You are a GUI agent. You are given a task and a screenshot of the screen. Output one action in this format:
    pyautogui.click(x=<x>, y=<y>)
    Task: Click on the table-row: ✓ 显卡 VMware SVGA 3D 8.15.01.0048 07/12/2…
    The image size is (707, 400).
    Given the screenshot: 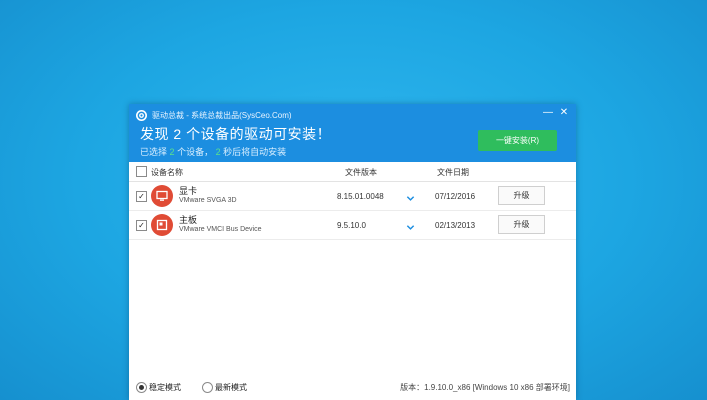 What is the action you would take?
    pyautogui.click(x=352, y=196)
    